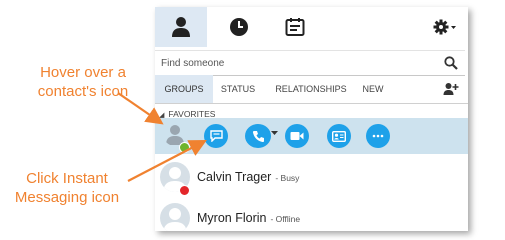 Image resolution: width=505 pixels, height=240 pixels. I want to click on tab-groups: GROUPS, so click(184, 89).